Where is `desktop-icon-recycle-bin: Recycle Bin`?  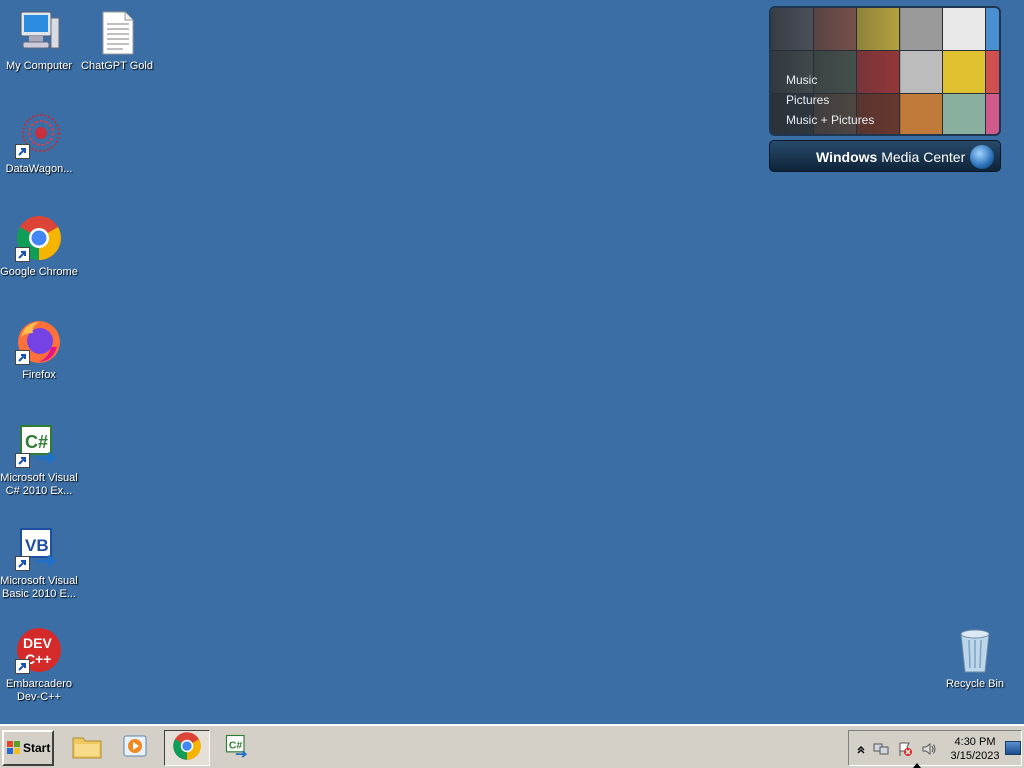 desktop-icon-recycle-bin: Recycle Bin is located at coordinates (975, 658).